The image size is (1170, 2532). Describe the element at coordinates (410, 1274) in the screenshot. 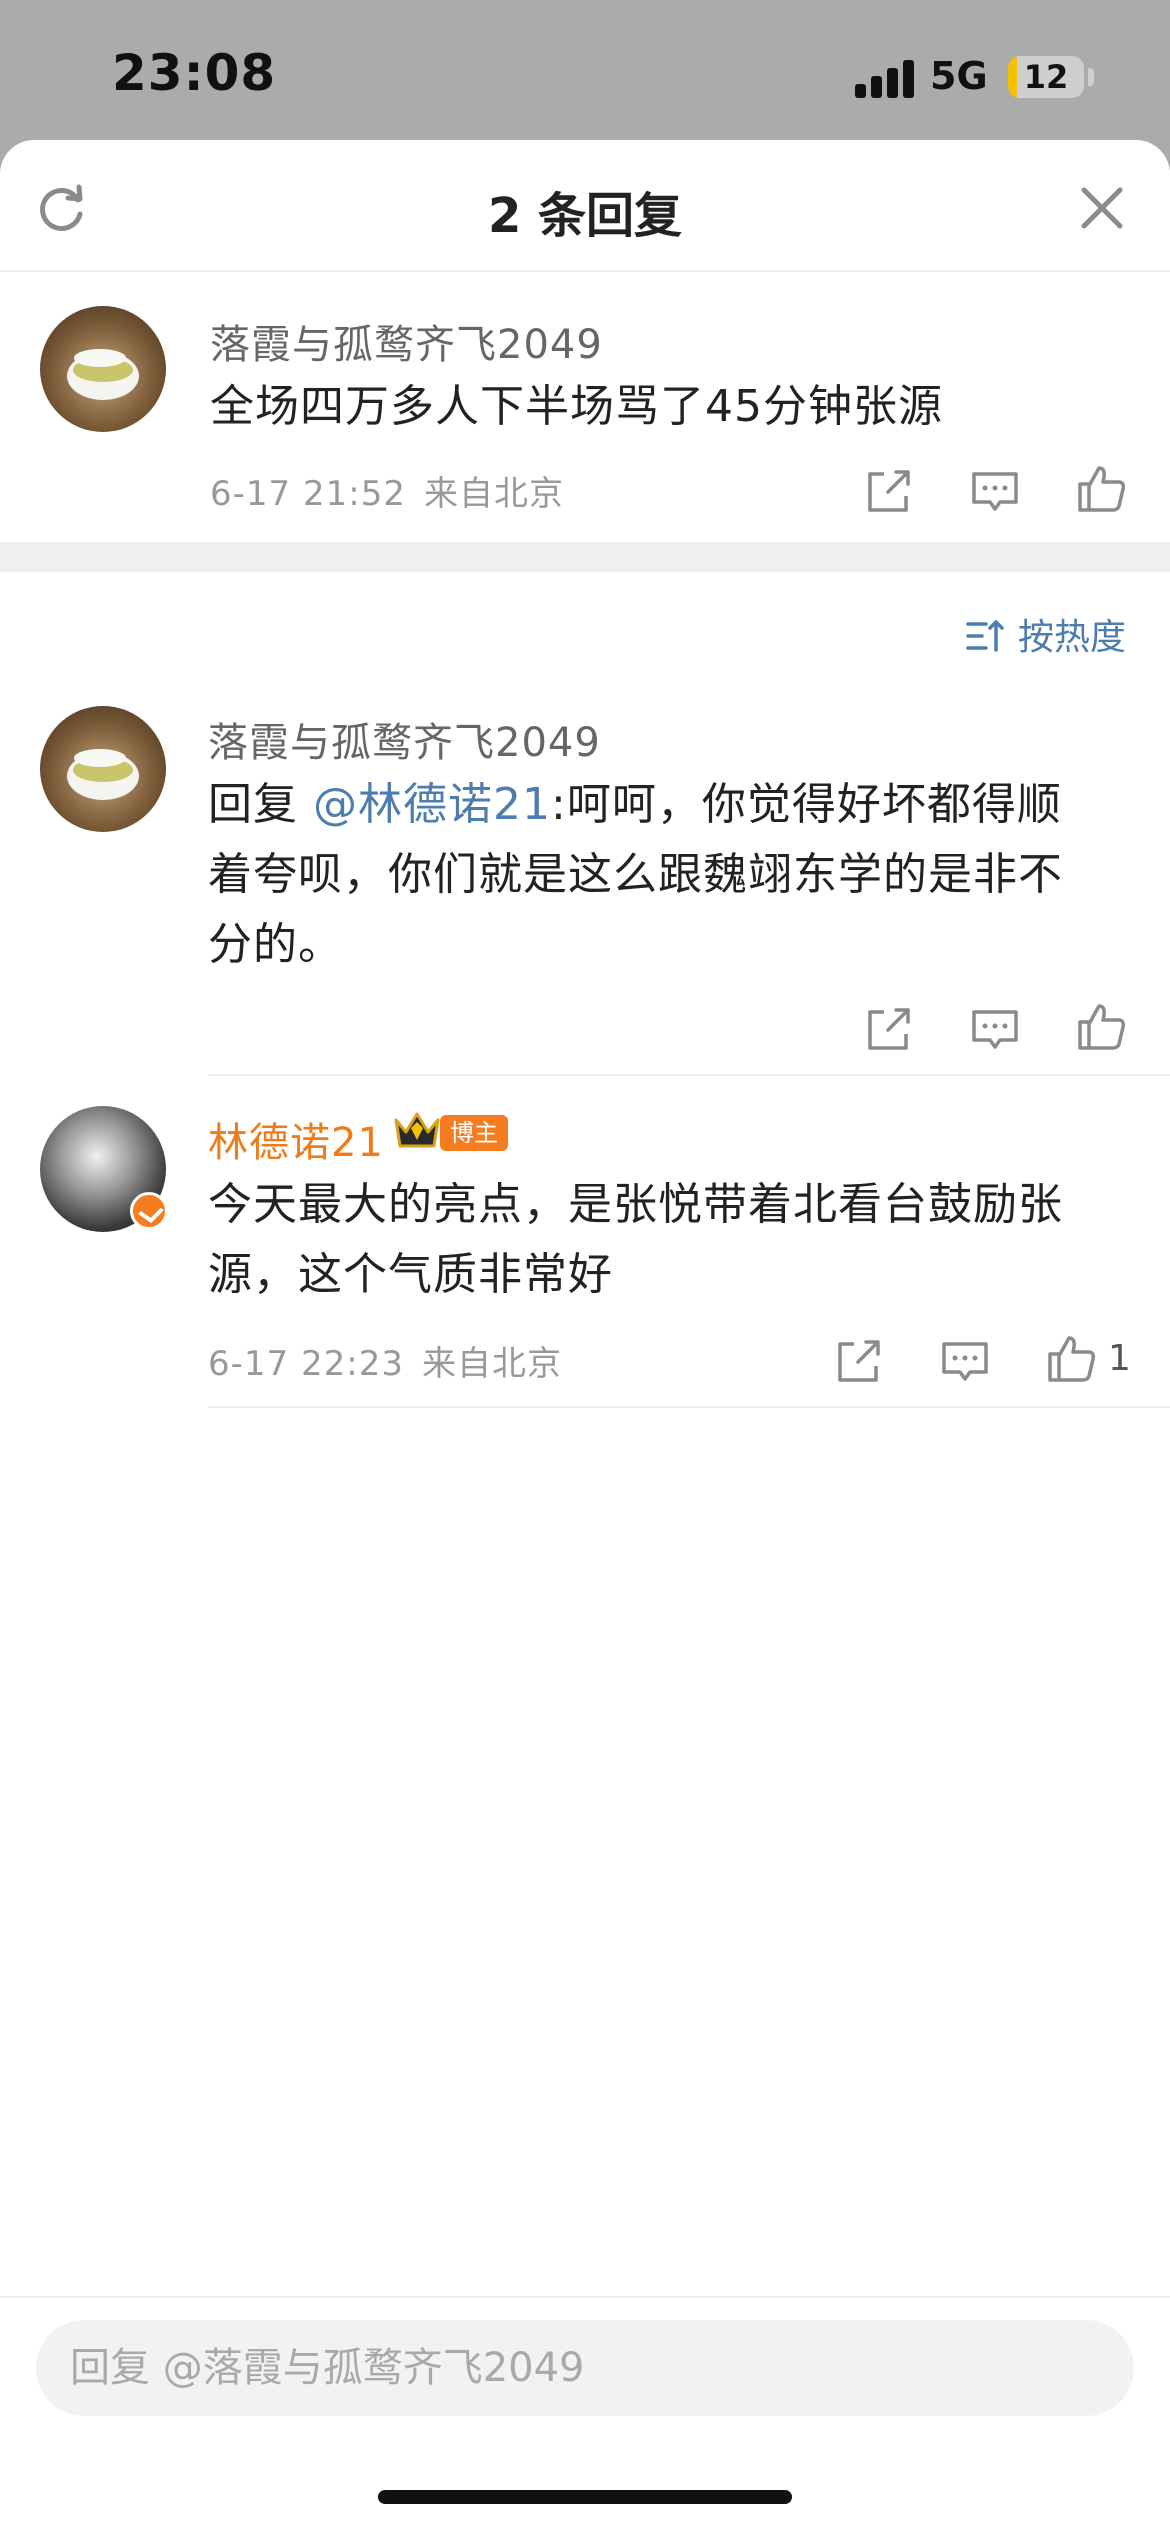

I see `comment-line: 源，这个气质非常好` at that location.